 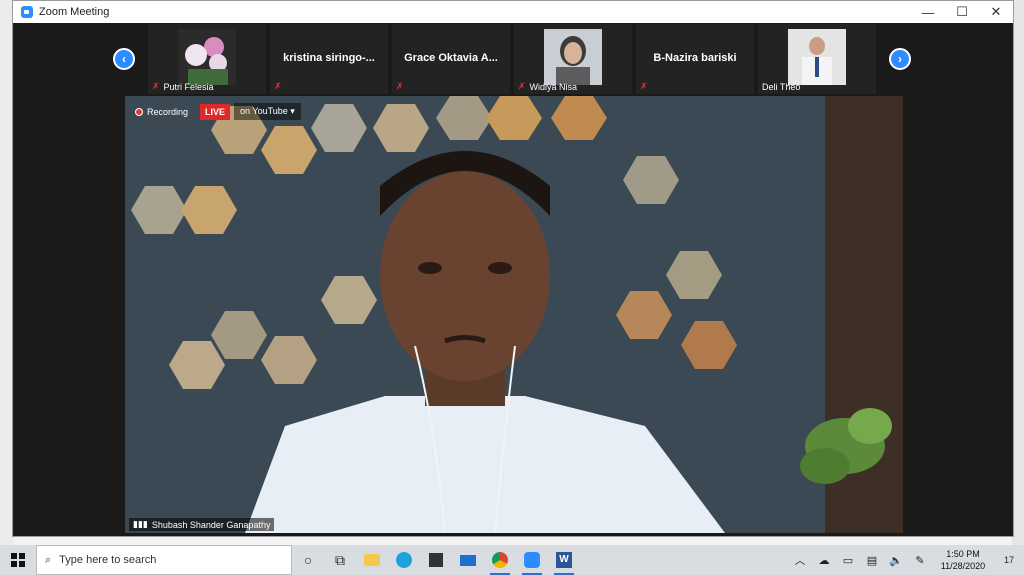 What do you see at coordinates (164, 560) in the screenshot?
I see `taskbar-search-box: ⌕ Type here to search` at bounding box center [164, 560].